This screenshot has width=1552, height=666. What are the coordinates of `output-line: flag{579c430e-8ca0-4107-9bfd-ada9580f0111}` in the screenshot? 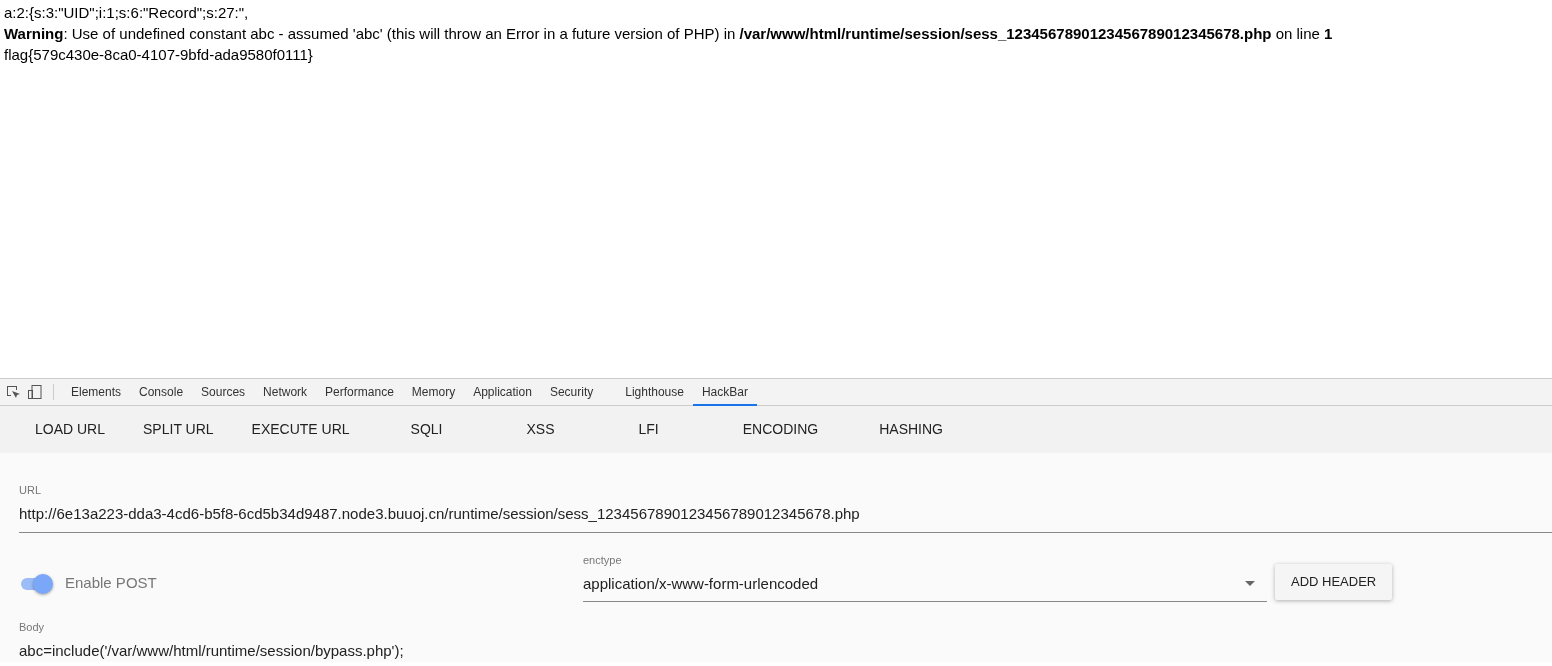 It's located at (158, 55).